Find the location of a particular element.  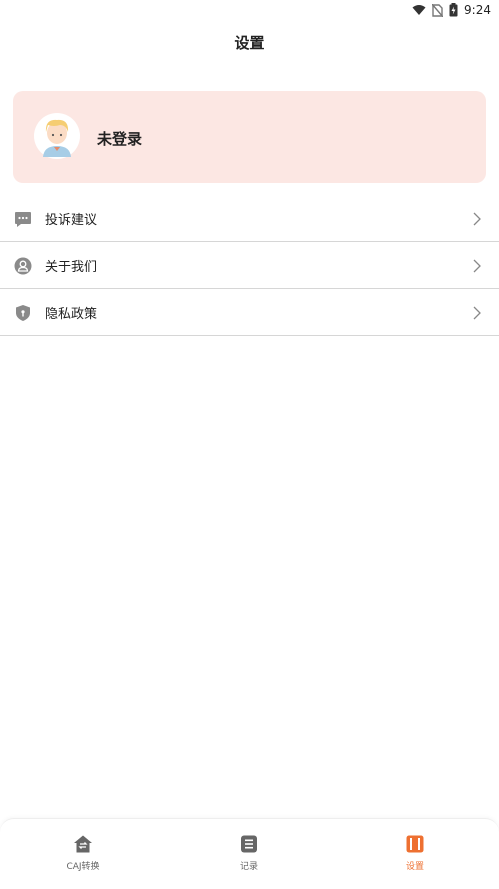

tab-caj-convert: CAJ转换 is located at coordinates (83, 854).